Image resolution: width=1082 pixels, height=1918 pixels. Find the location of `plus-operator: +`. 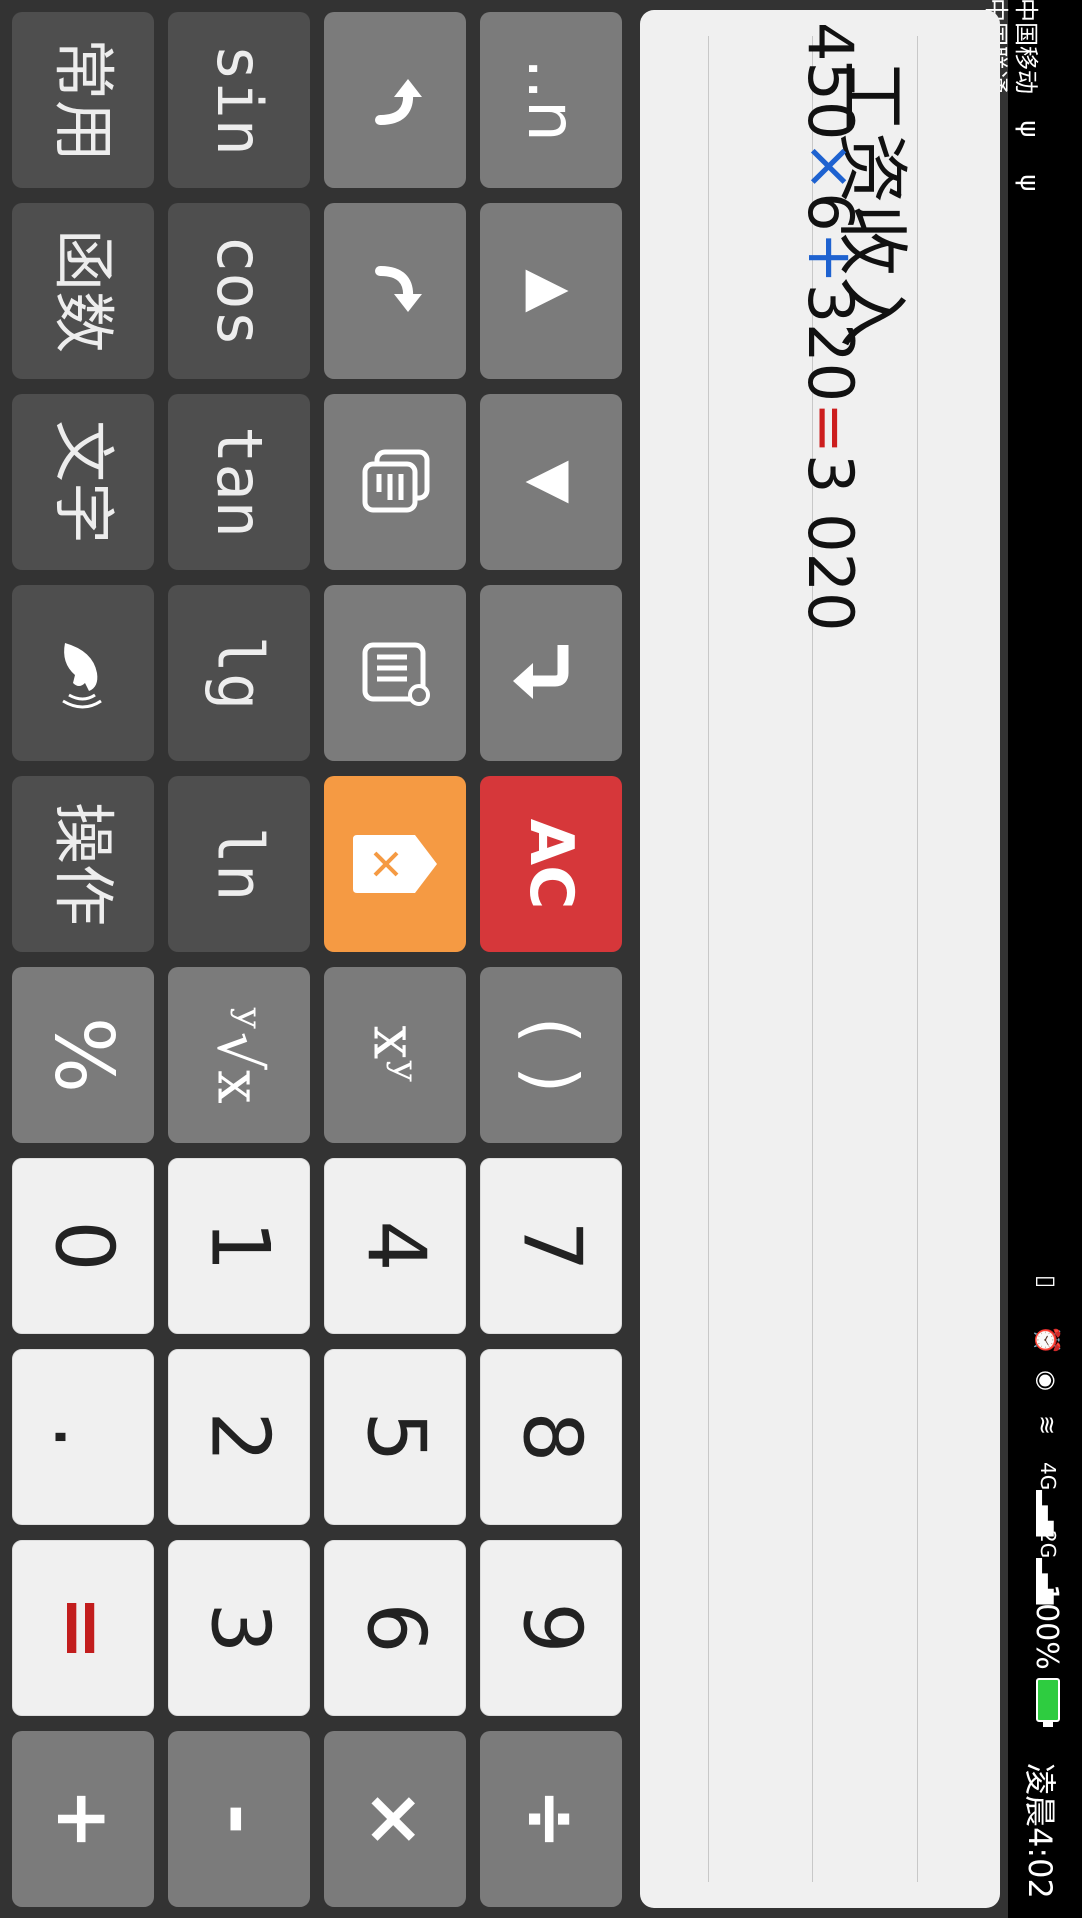

plus-operator: + is located at coordinates (830, 257).